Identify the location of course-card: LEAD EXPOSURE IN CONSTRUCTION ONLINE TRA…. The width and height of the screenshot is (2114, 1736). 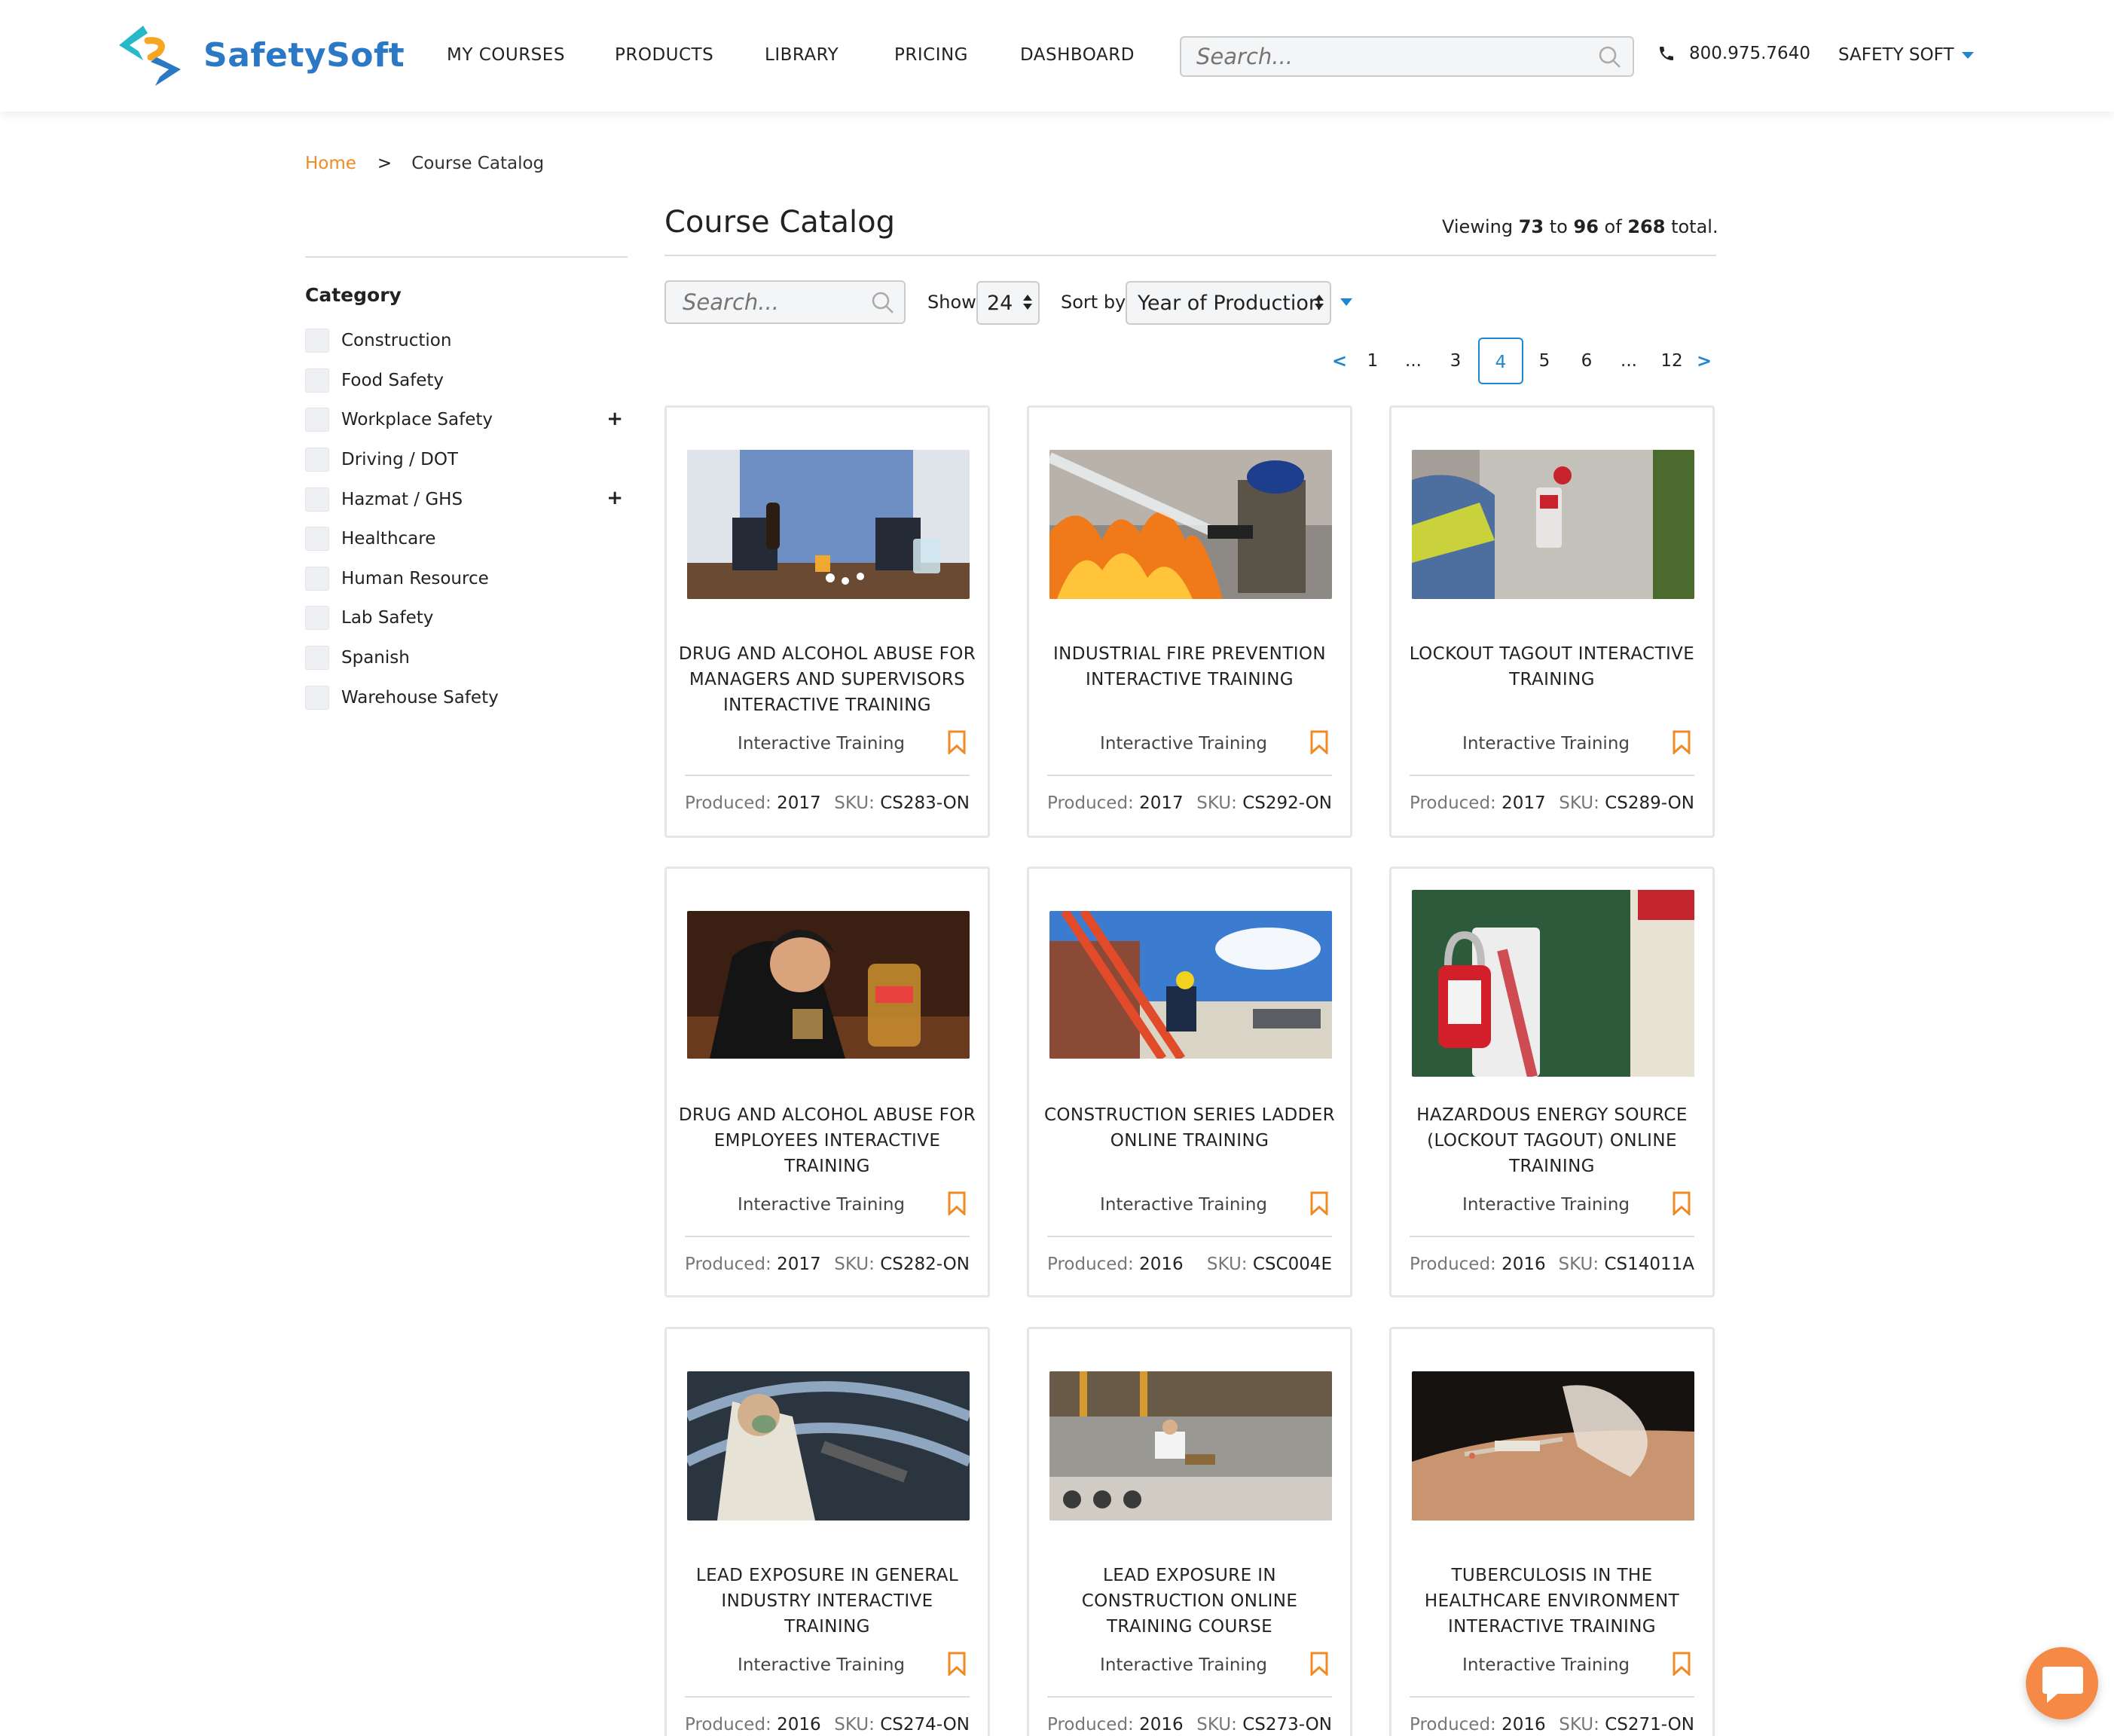
(1189, 1531).